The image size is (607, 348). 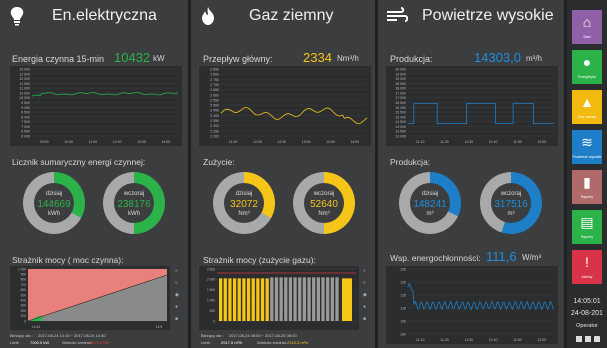 I want to click on air-today-value: 148241, so click(x=430, y=204).